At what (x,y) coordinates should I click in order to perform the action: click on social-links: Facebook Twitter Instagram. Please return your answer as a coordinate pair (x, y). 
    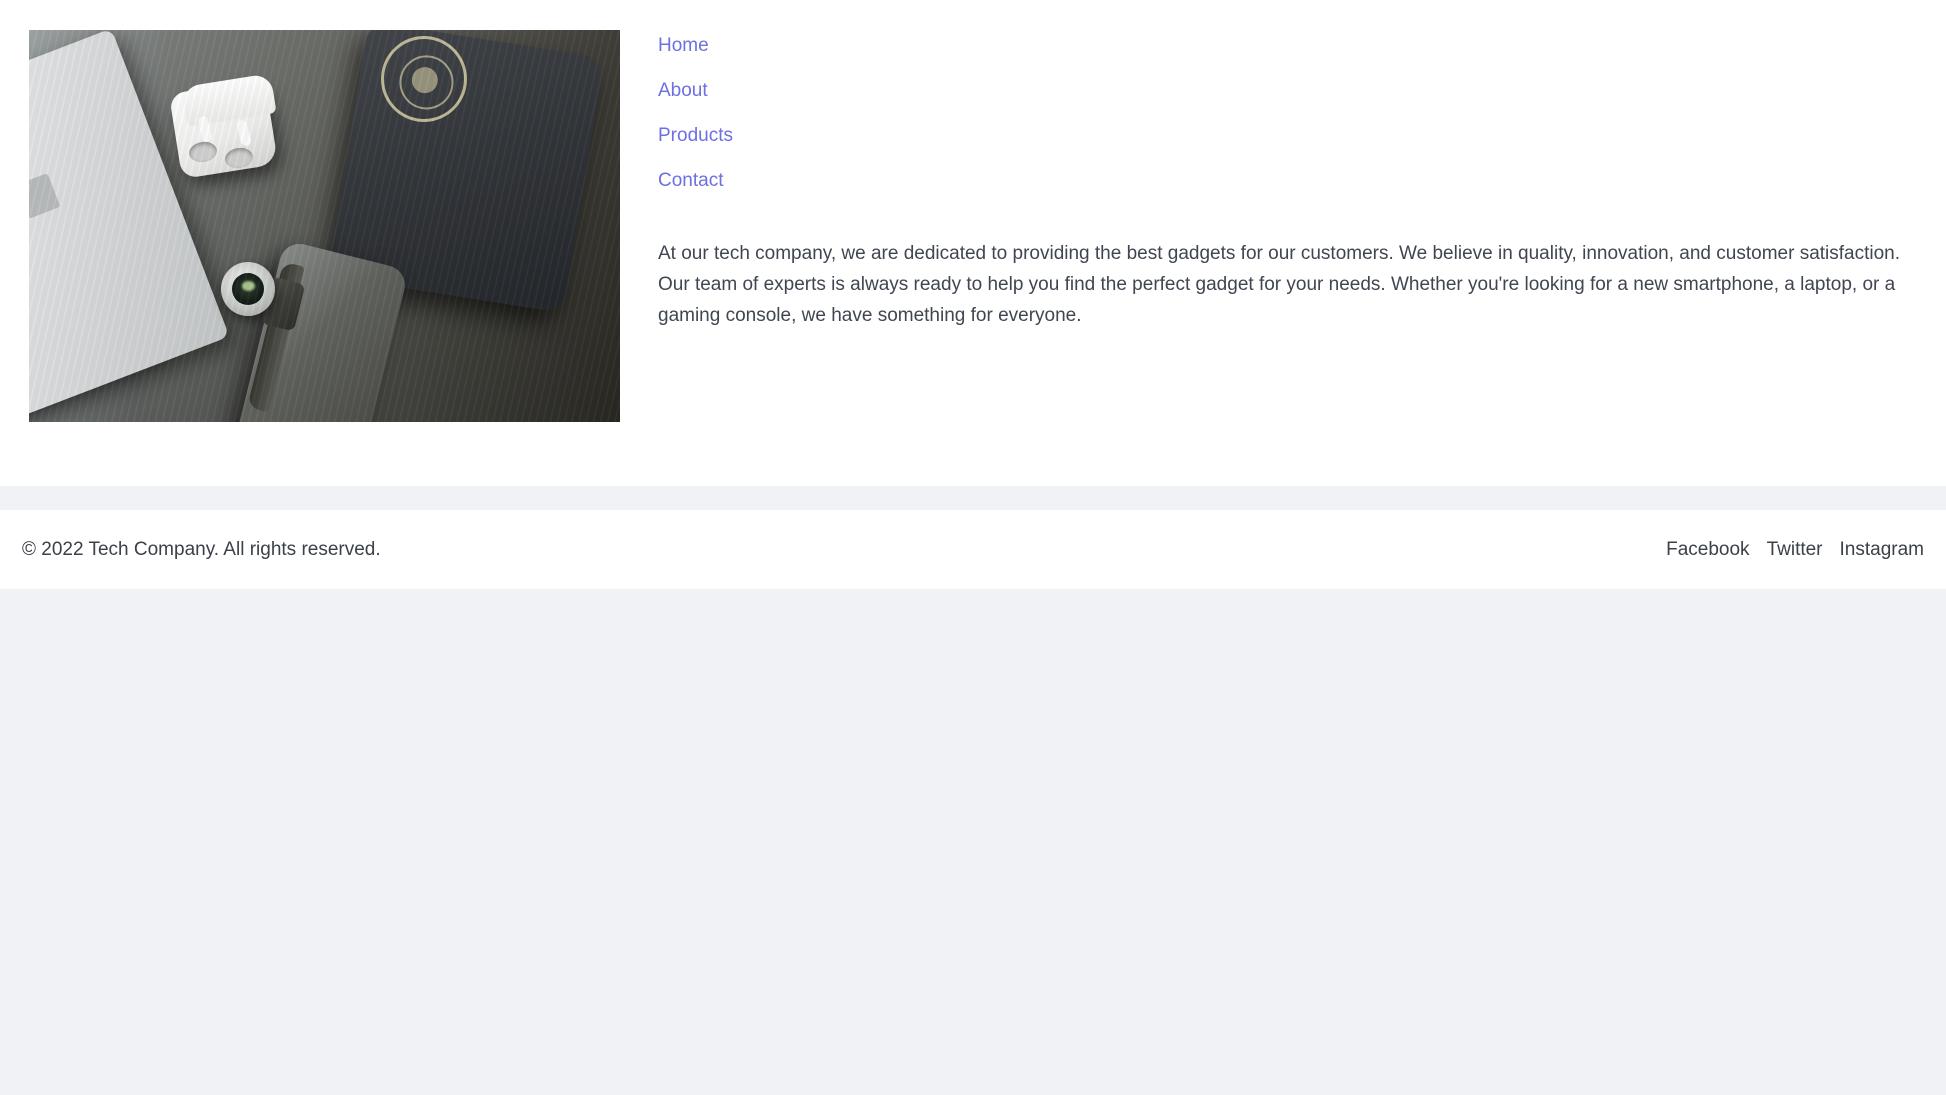
    Looking at the image, I should click on (1795, 550).